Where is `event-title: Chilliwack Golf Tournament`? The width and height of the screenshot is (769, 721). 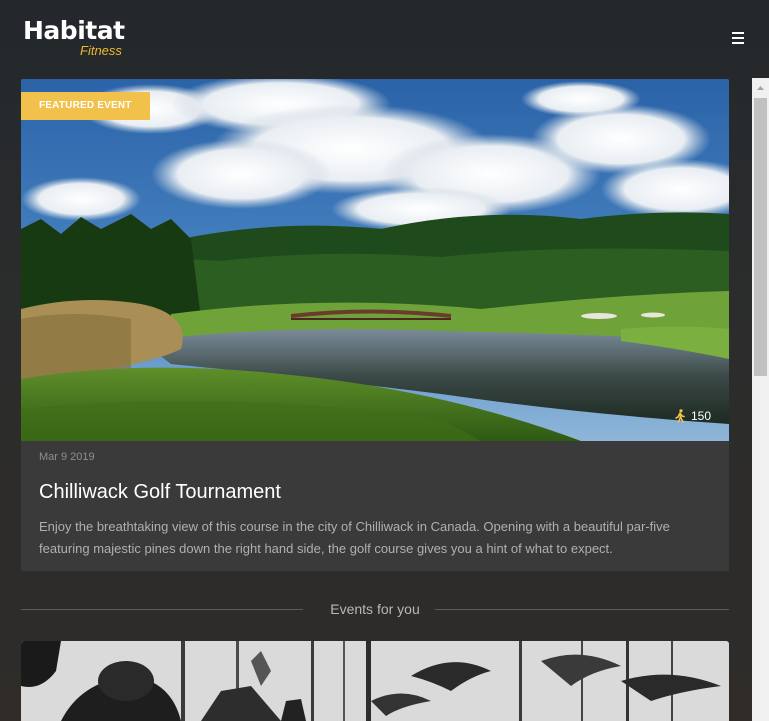 event-title: Chilliwack Golf Tournament is located at coordinates (160, 492).